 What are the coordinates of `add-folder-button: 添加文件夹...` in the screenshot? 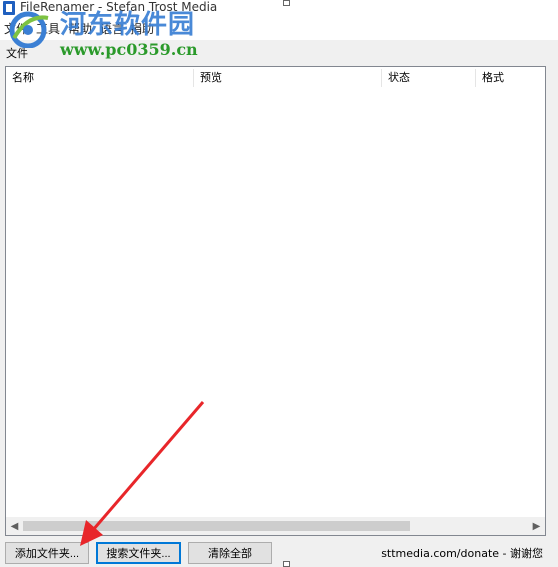 It's located at (47, 553).